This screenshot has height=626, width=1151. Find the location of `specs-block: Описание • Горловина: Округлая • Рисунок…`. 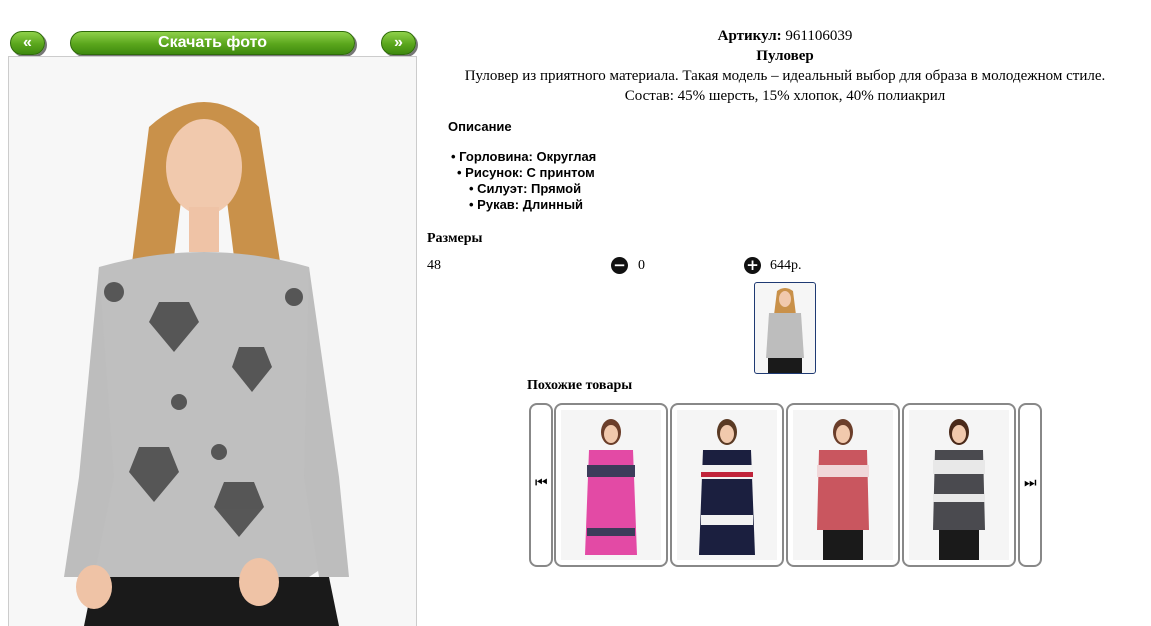

specs-block: Описание • Горловина: Округлая • Рисунок… is located at coordinates (522, 165).